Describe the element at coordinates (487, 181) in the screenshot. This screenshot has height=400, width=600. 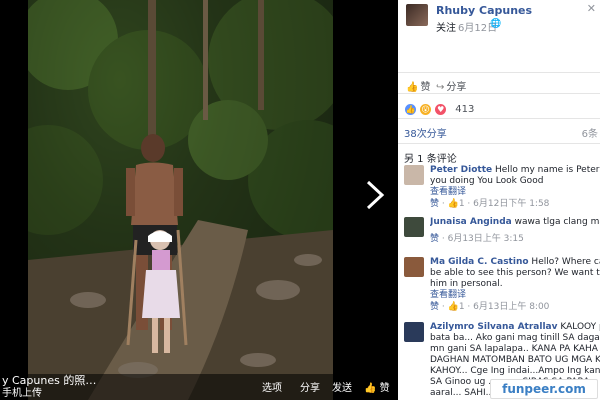
I see `comment-text-line2: you doing You Look Good` at that location.